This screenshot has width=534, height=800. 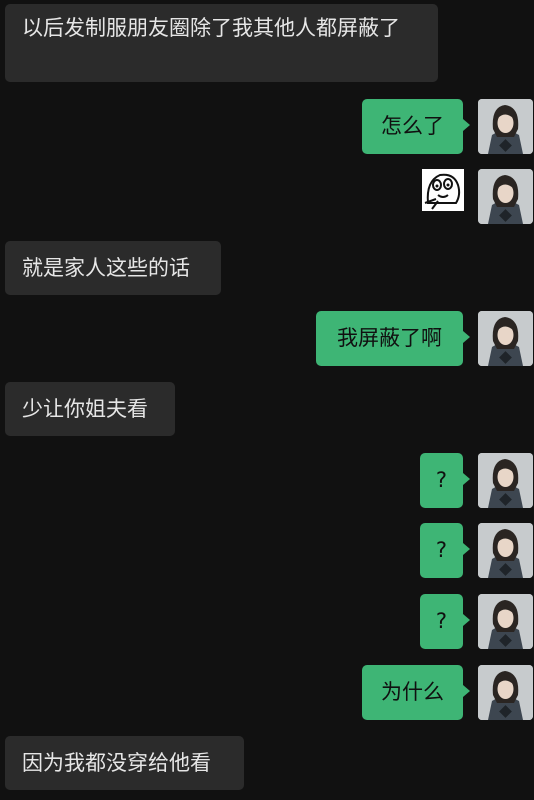 I want to click on outgoing-message-bubble: 为什么, so click(x=416, y=692).